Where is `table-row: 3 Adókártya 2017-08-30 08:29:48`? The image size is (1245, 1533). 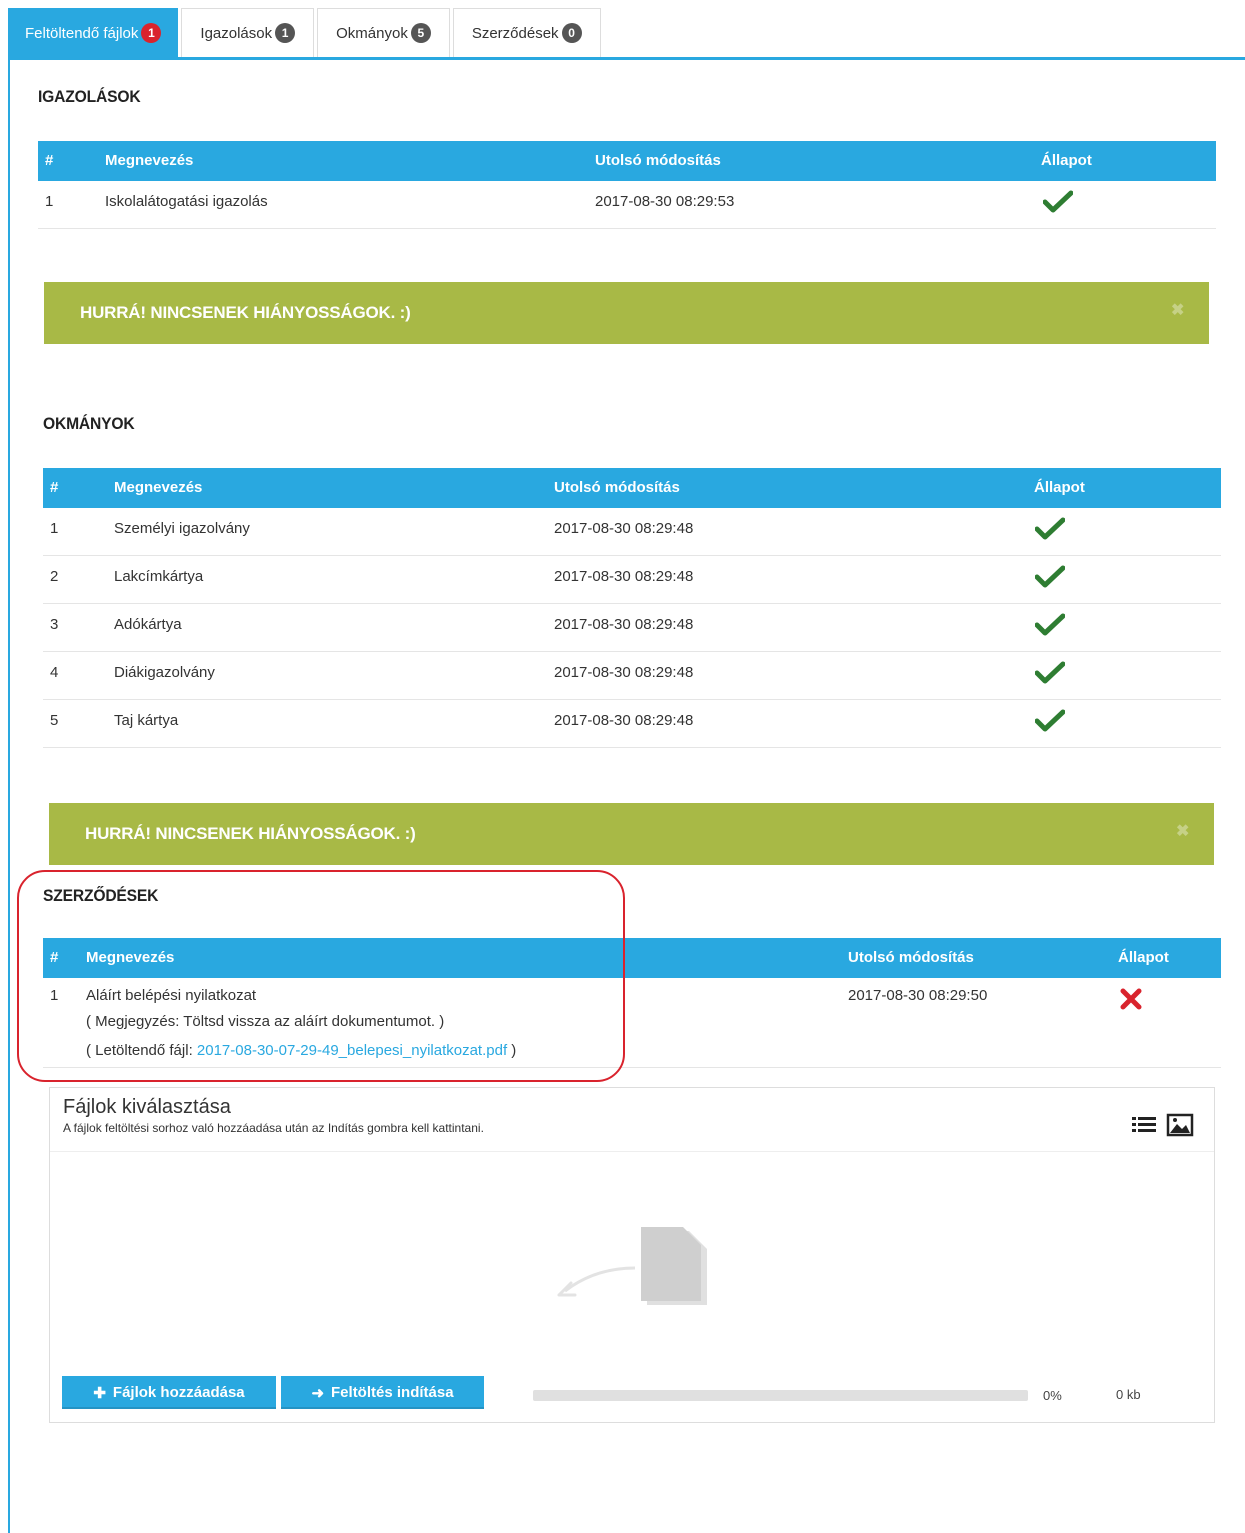 table-row: 3 Adókártya 2017-08-30 08:29:48 is located at coordinates (632, 628).